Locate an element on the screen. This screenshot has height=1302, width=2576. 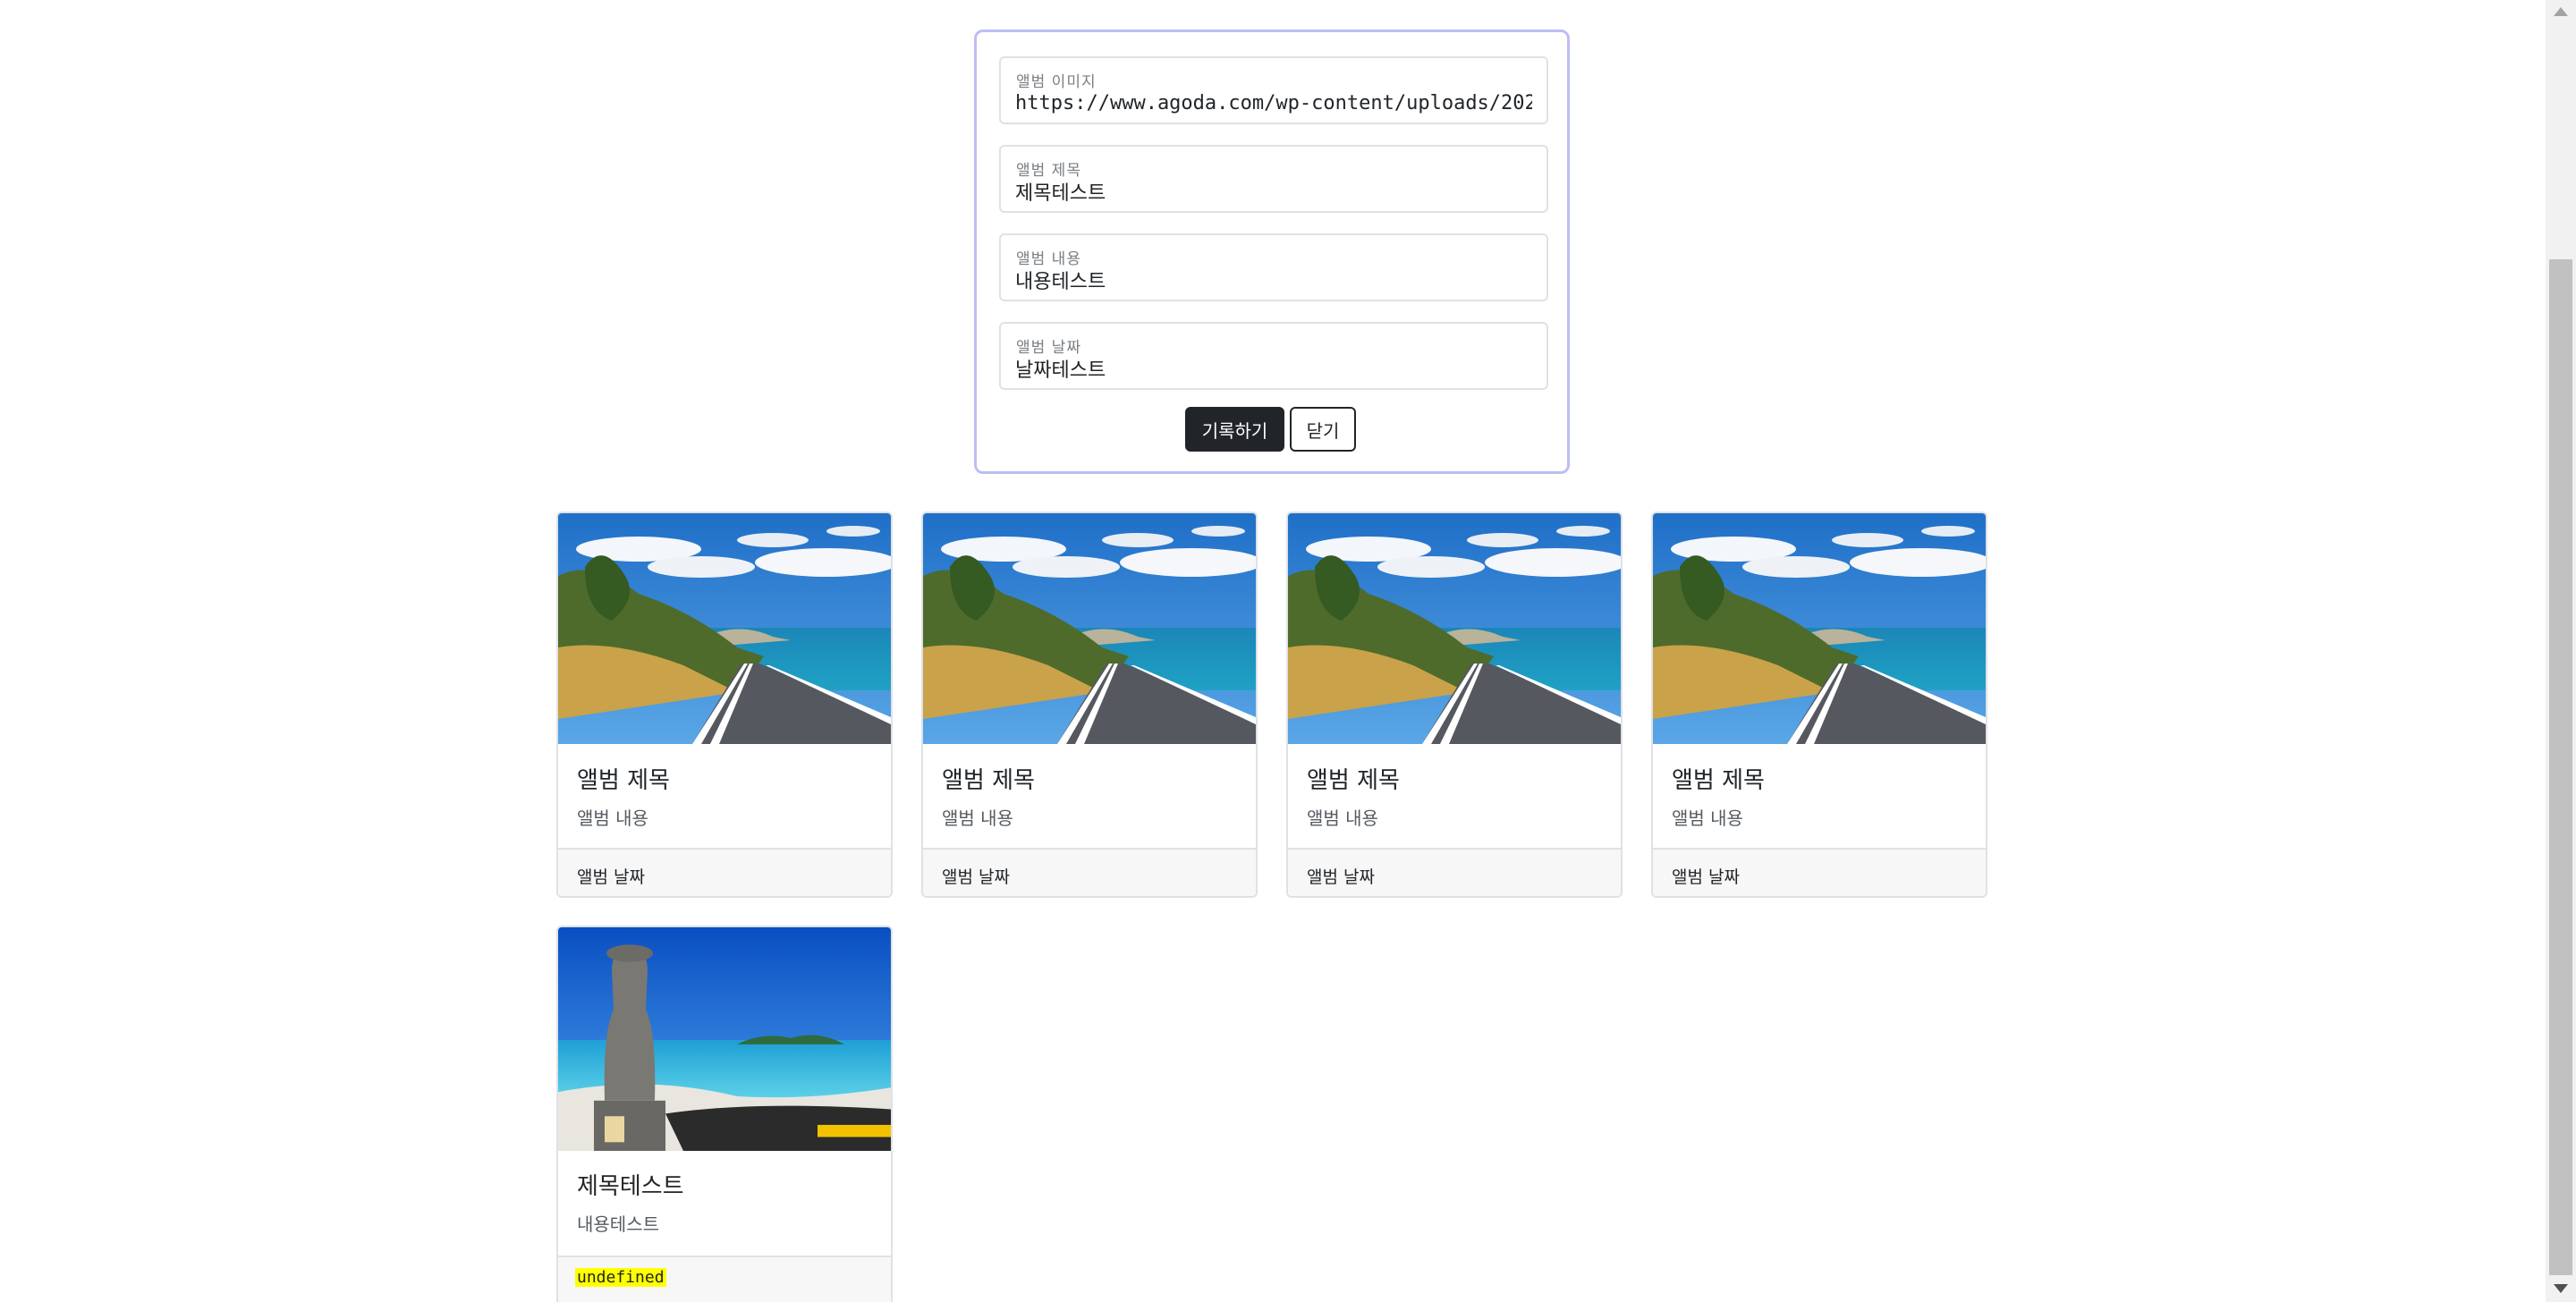
album-card: 제목테스트 내용테스트 undefined is located at coordinates (724, 1114).